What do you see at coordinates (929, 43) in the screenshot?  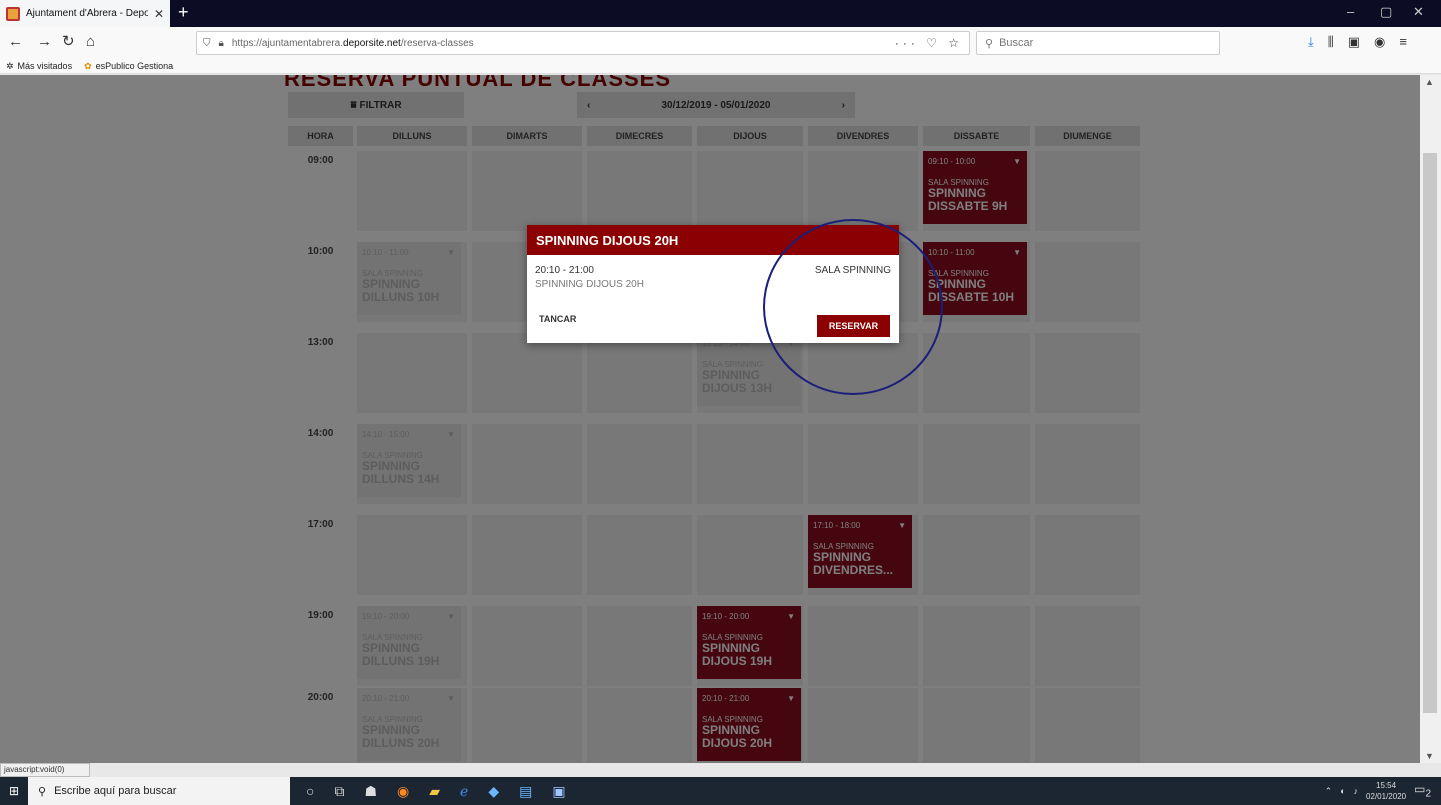 I see `page-actions-icon: ··· ♡ ☆` at bounding box center [929, 43].